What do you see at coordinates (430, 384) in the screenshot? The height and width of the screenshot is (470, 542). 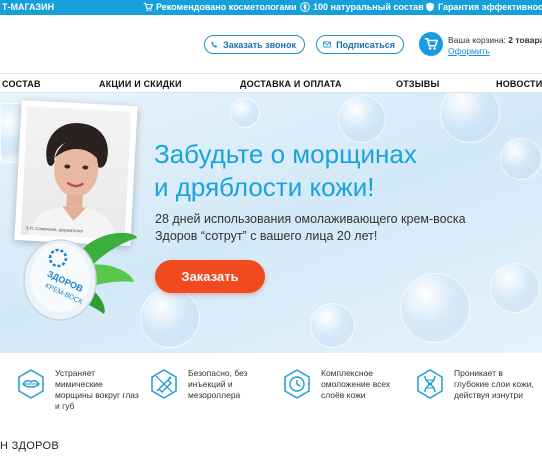 I see `dna-icon` at bounding box center [430, 384].